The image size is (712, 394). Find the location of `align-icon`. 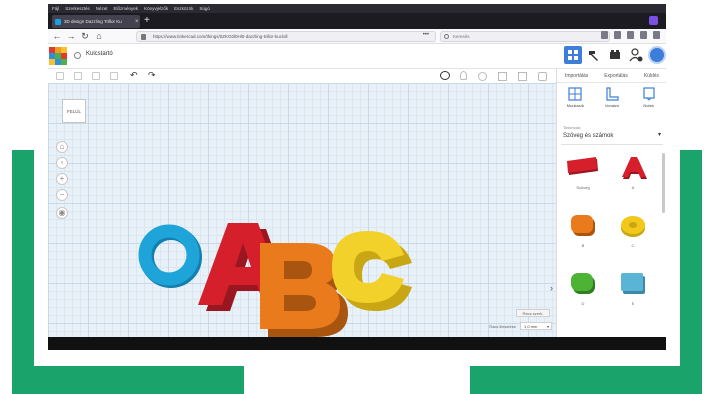

align-icon is located at coordinates (502, 76).